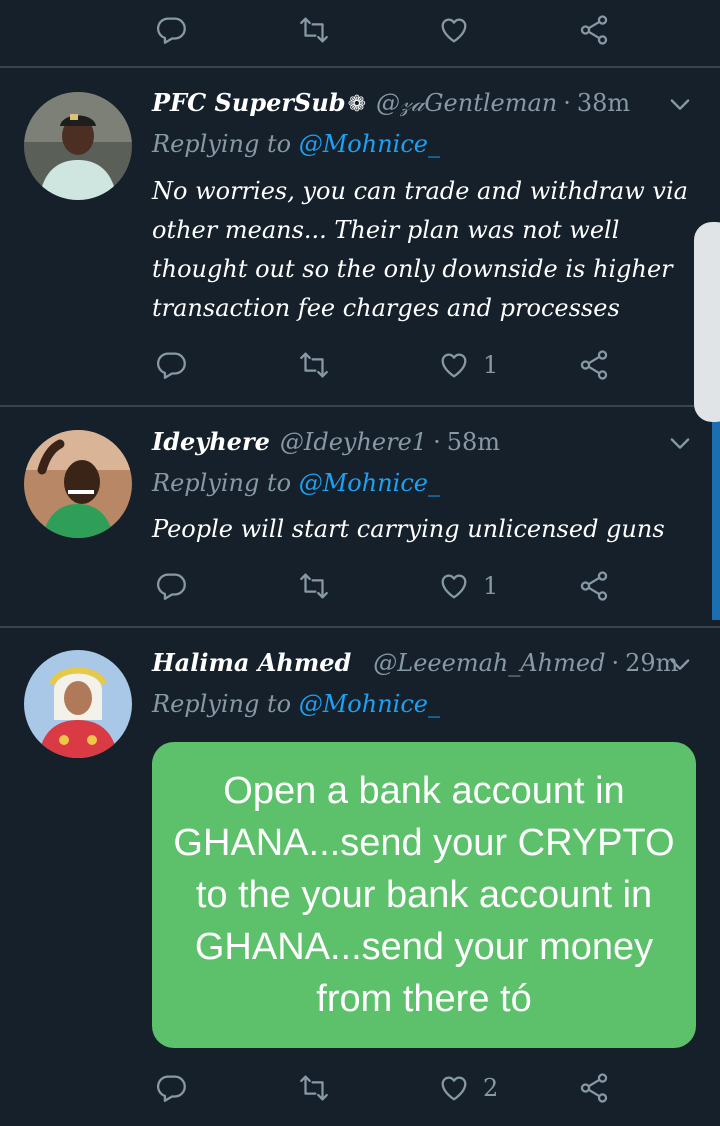  I want to click on username: @Leeemah_Ahmed, so click(489, 663).